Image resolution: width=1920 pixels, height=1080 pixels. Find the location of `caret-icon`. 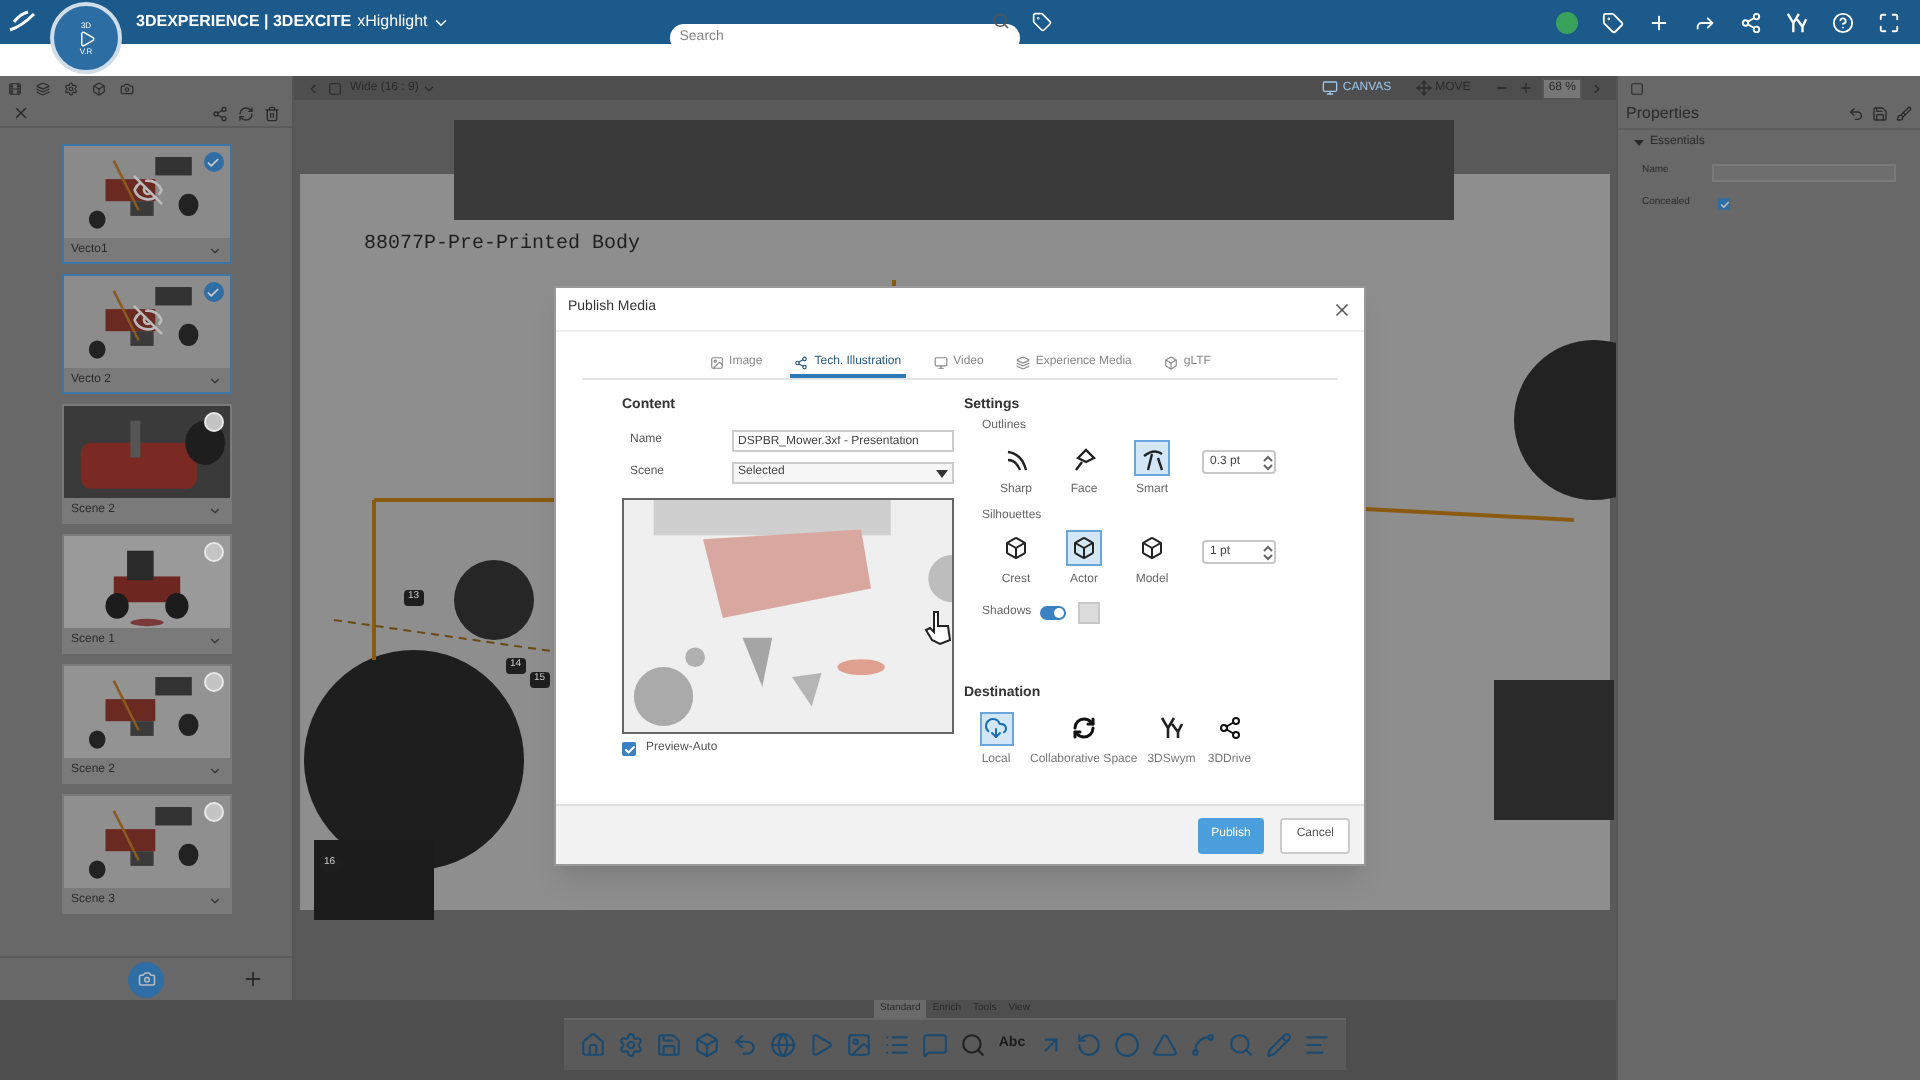

caret-icon is located at coordinates (1639, 143).